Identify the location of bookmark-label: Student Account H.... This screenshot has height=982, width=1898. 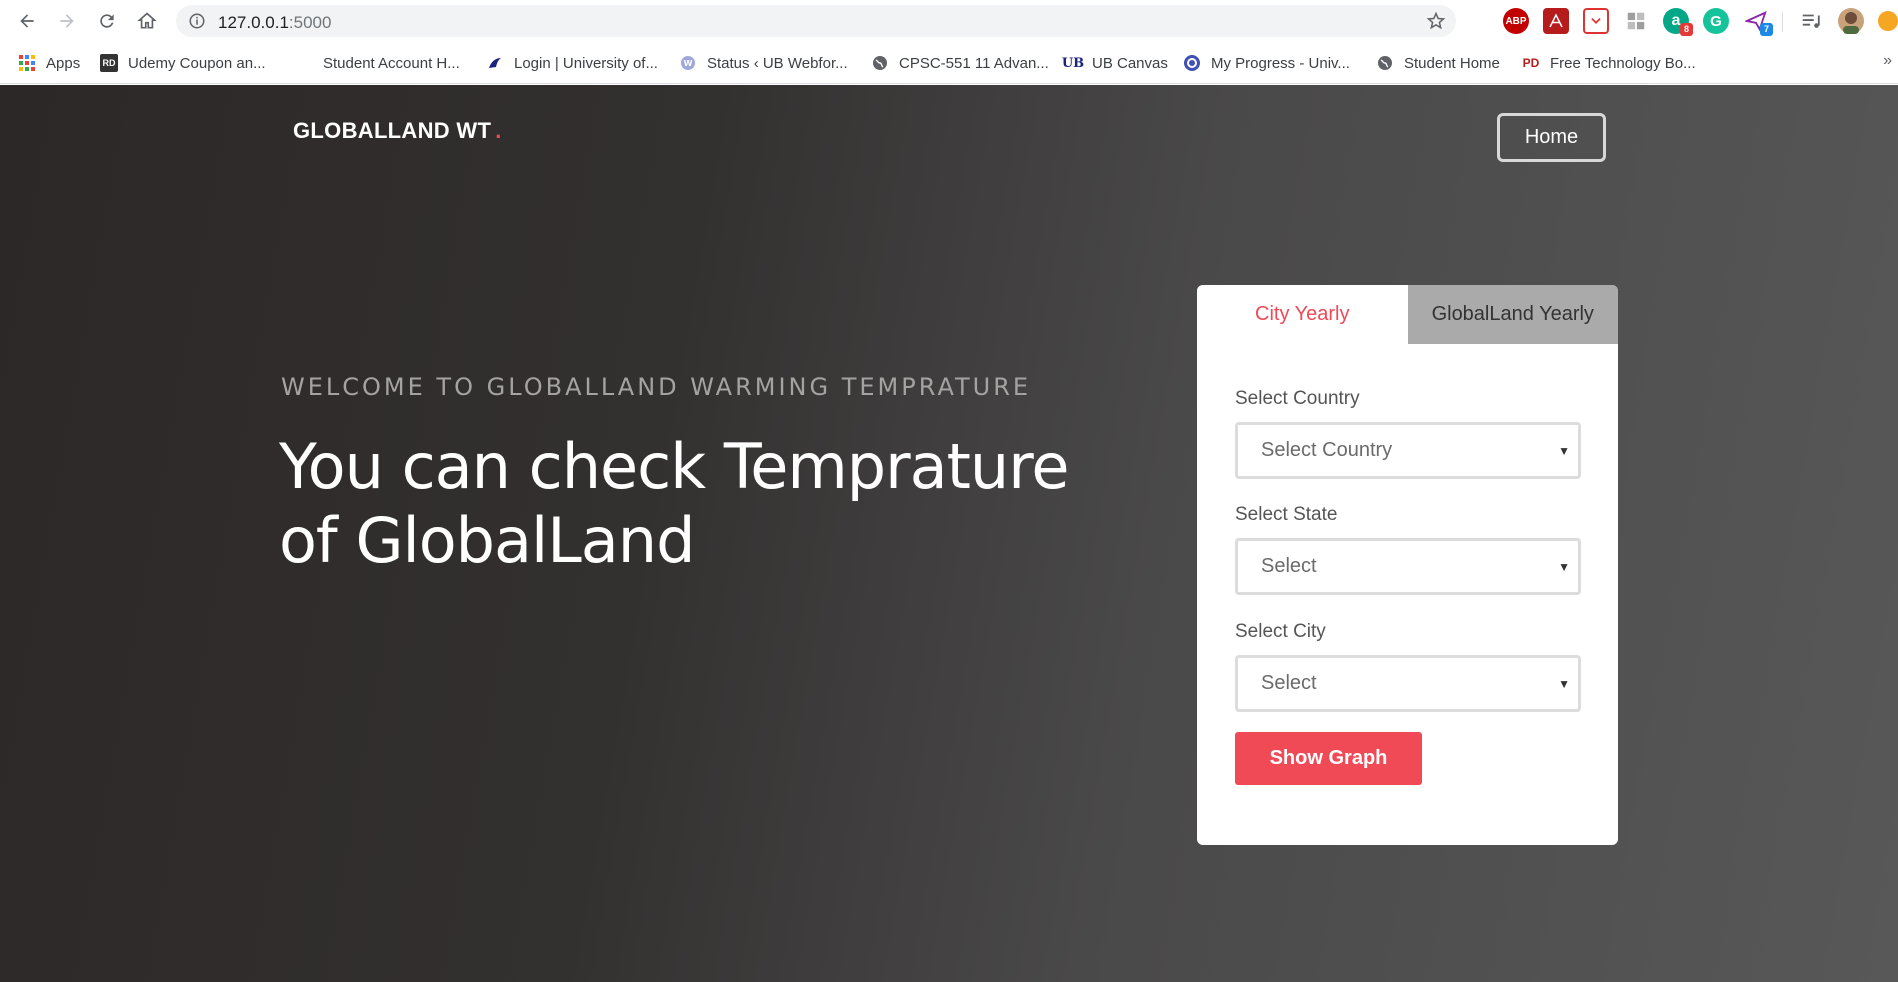
(391, 63).